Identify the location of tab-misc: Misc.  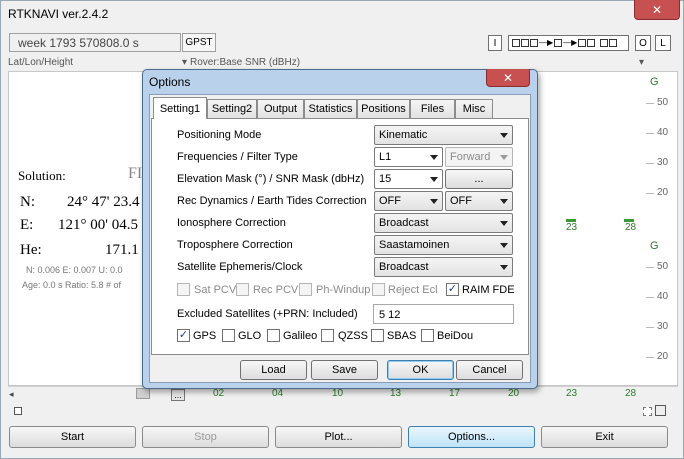
(474, 108).